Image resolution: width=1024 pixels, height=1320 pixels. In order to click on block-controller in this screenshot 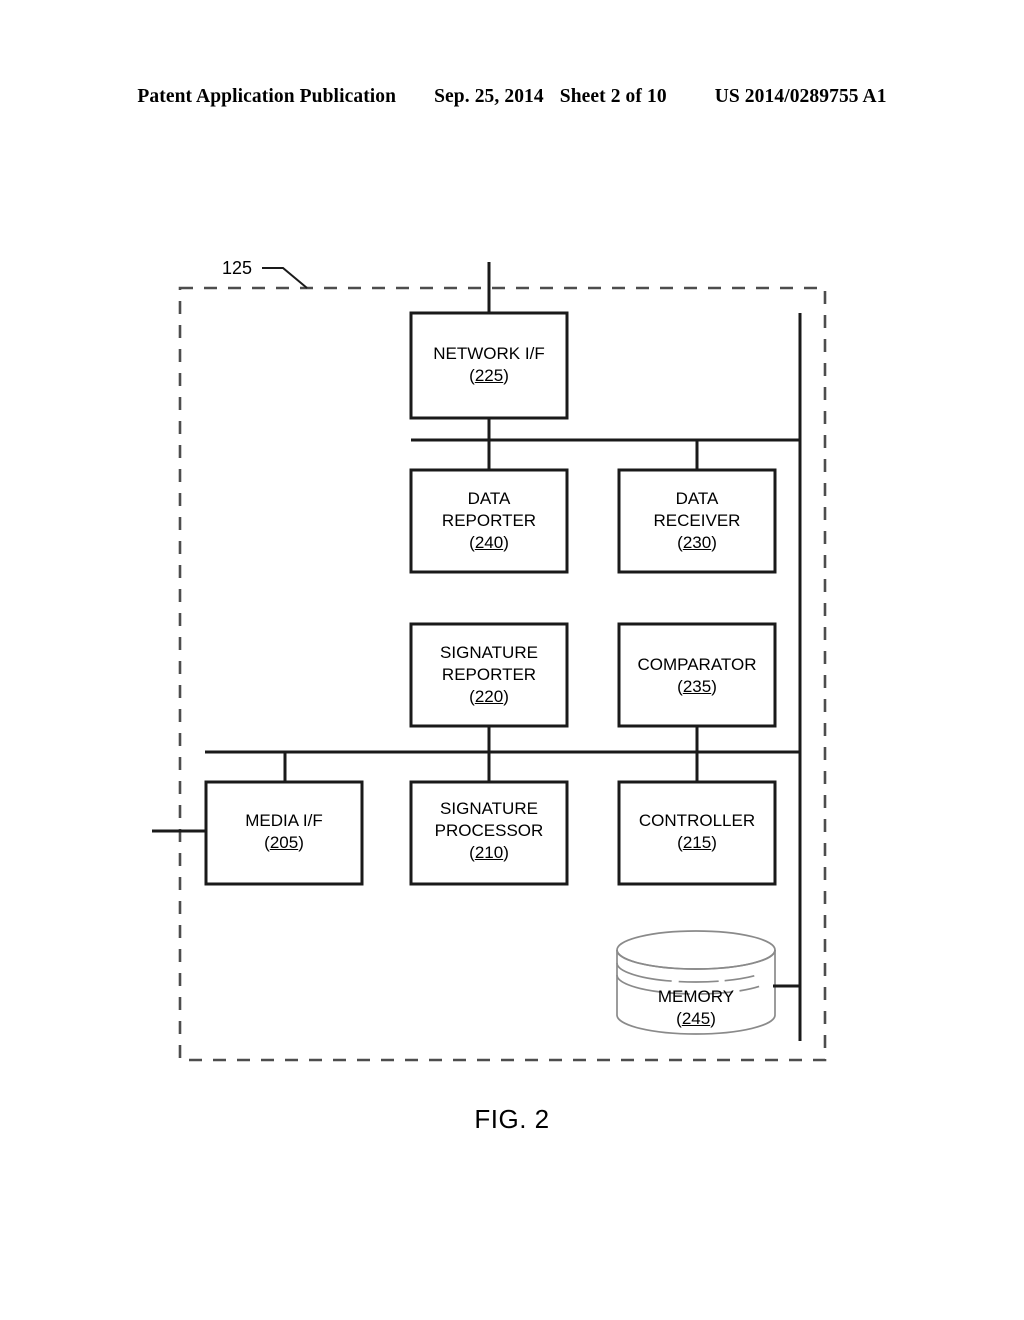, I will do `click(697, 833)`.